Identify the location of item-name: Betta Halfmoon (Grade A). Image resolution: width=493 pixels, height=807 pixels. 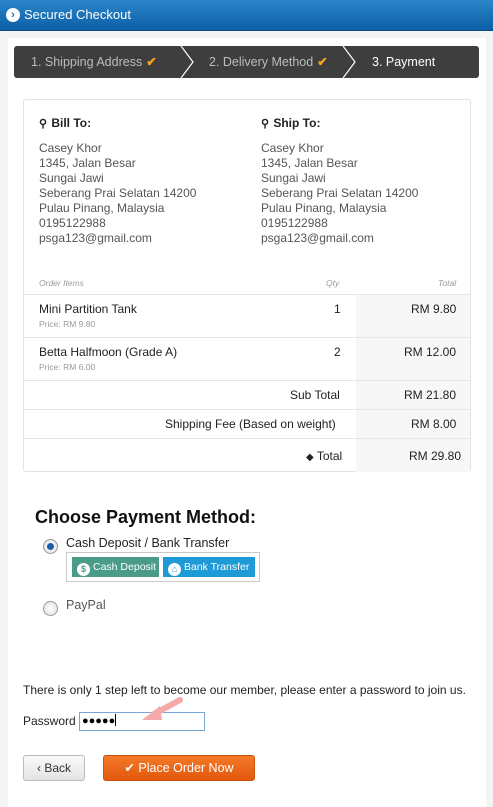
(108, 352).